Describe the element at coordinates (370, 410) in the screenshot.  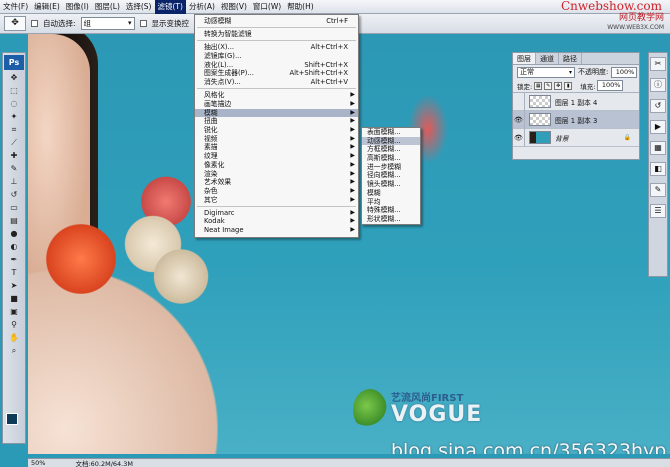
I see `vogue-logo-mark-icon` at that location.